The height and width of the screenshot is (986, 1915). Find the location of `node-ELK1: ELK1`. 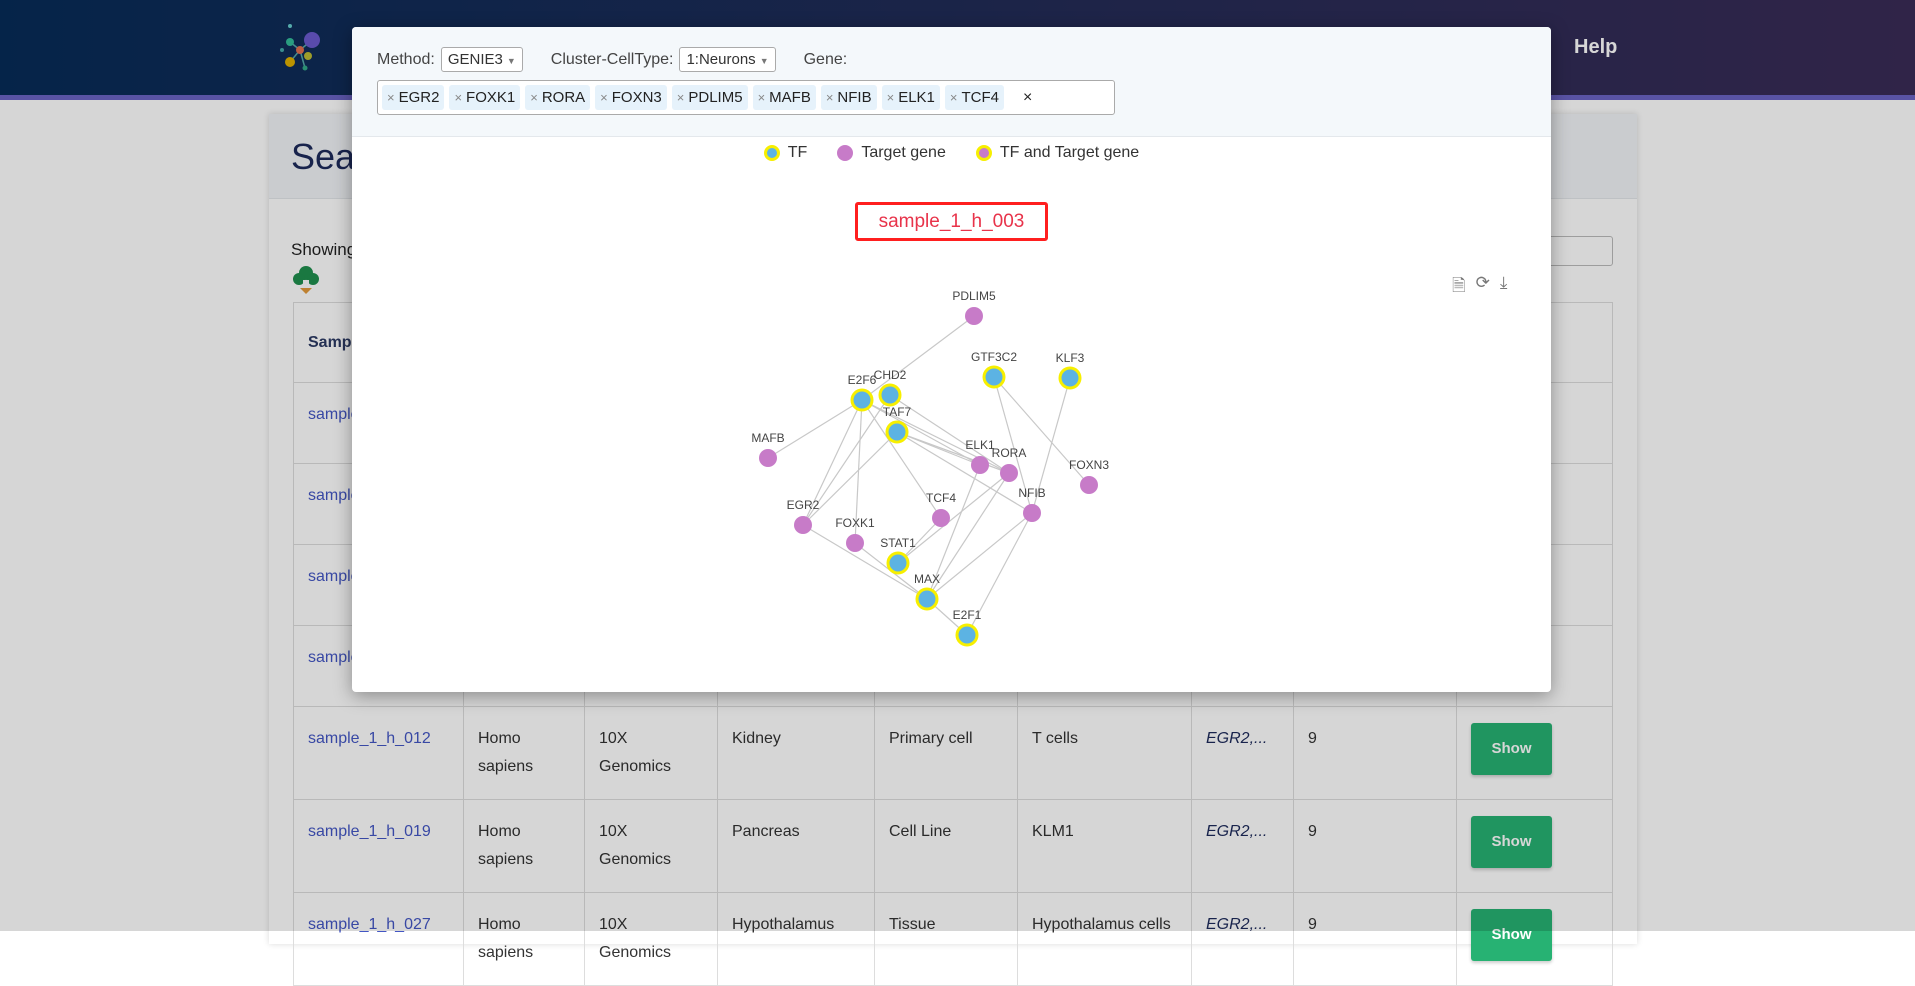

node-ELK1: ELK1 is located at coordinates (980, 456).